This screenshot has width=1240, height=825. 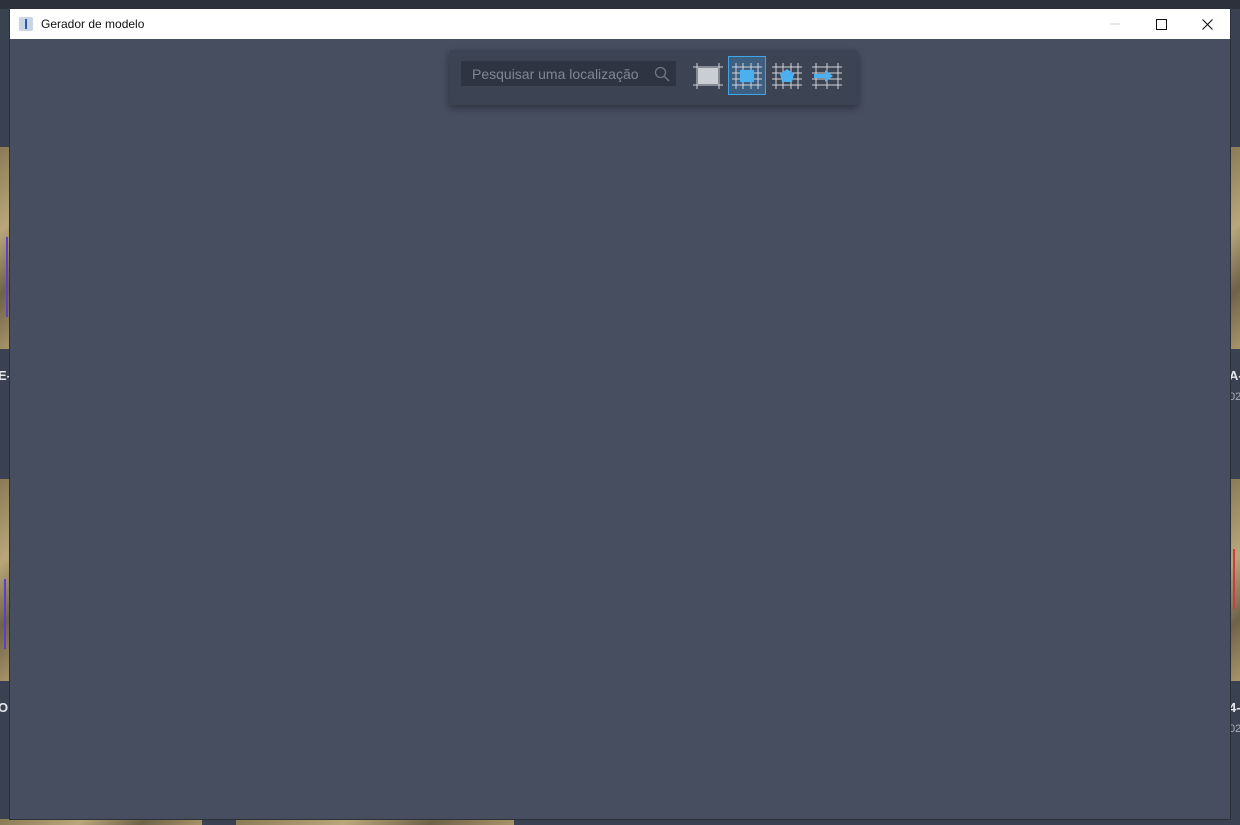 I want to click on rectangle-select-button, so click(x=747, y=75).